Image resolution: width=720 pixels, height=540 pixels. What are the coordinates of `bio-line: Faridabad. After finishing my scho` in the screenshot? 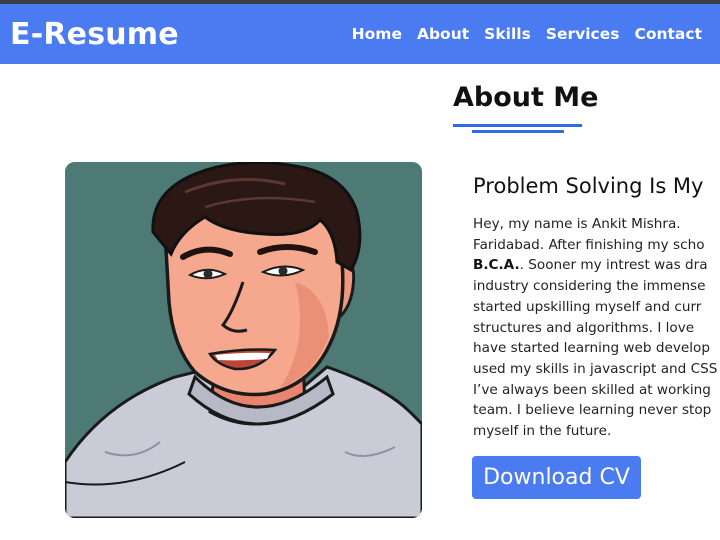 It's located at (589, 244).